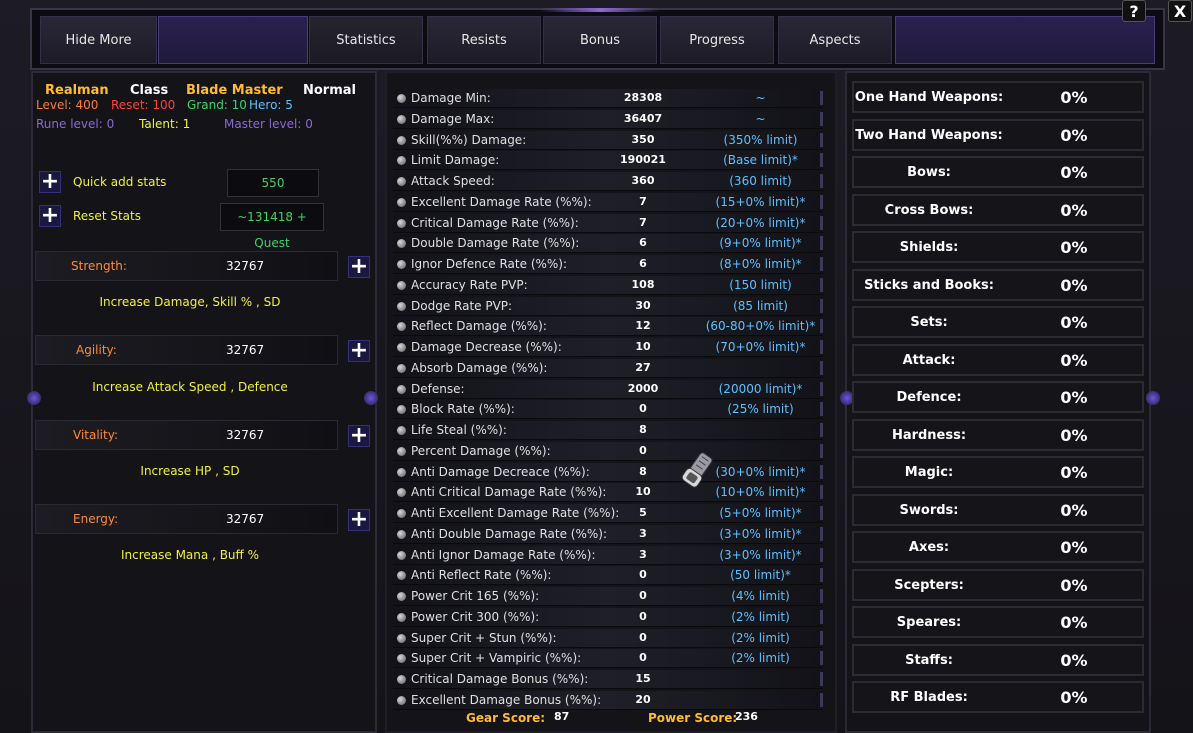 Image resolution: width=1193 pixels, height=733 pixels. I want to click on stat-detail-limit: (5+0% limit)*, so click(760, 513).